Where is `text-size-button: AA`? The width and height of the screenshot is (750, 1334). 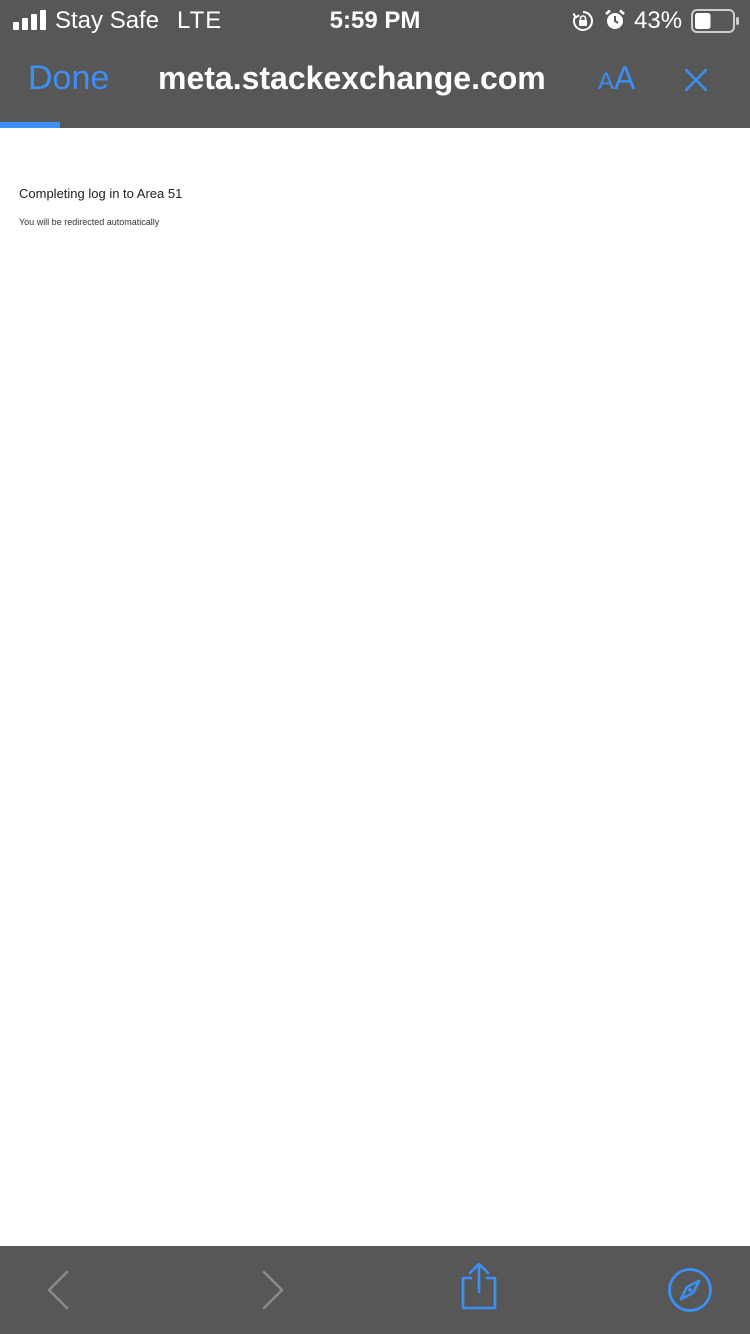
text-size-button: AA is located at coordinates (616, 80).